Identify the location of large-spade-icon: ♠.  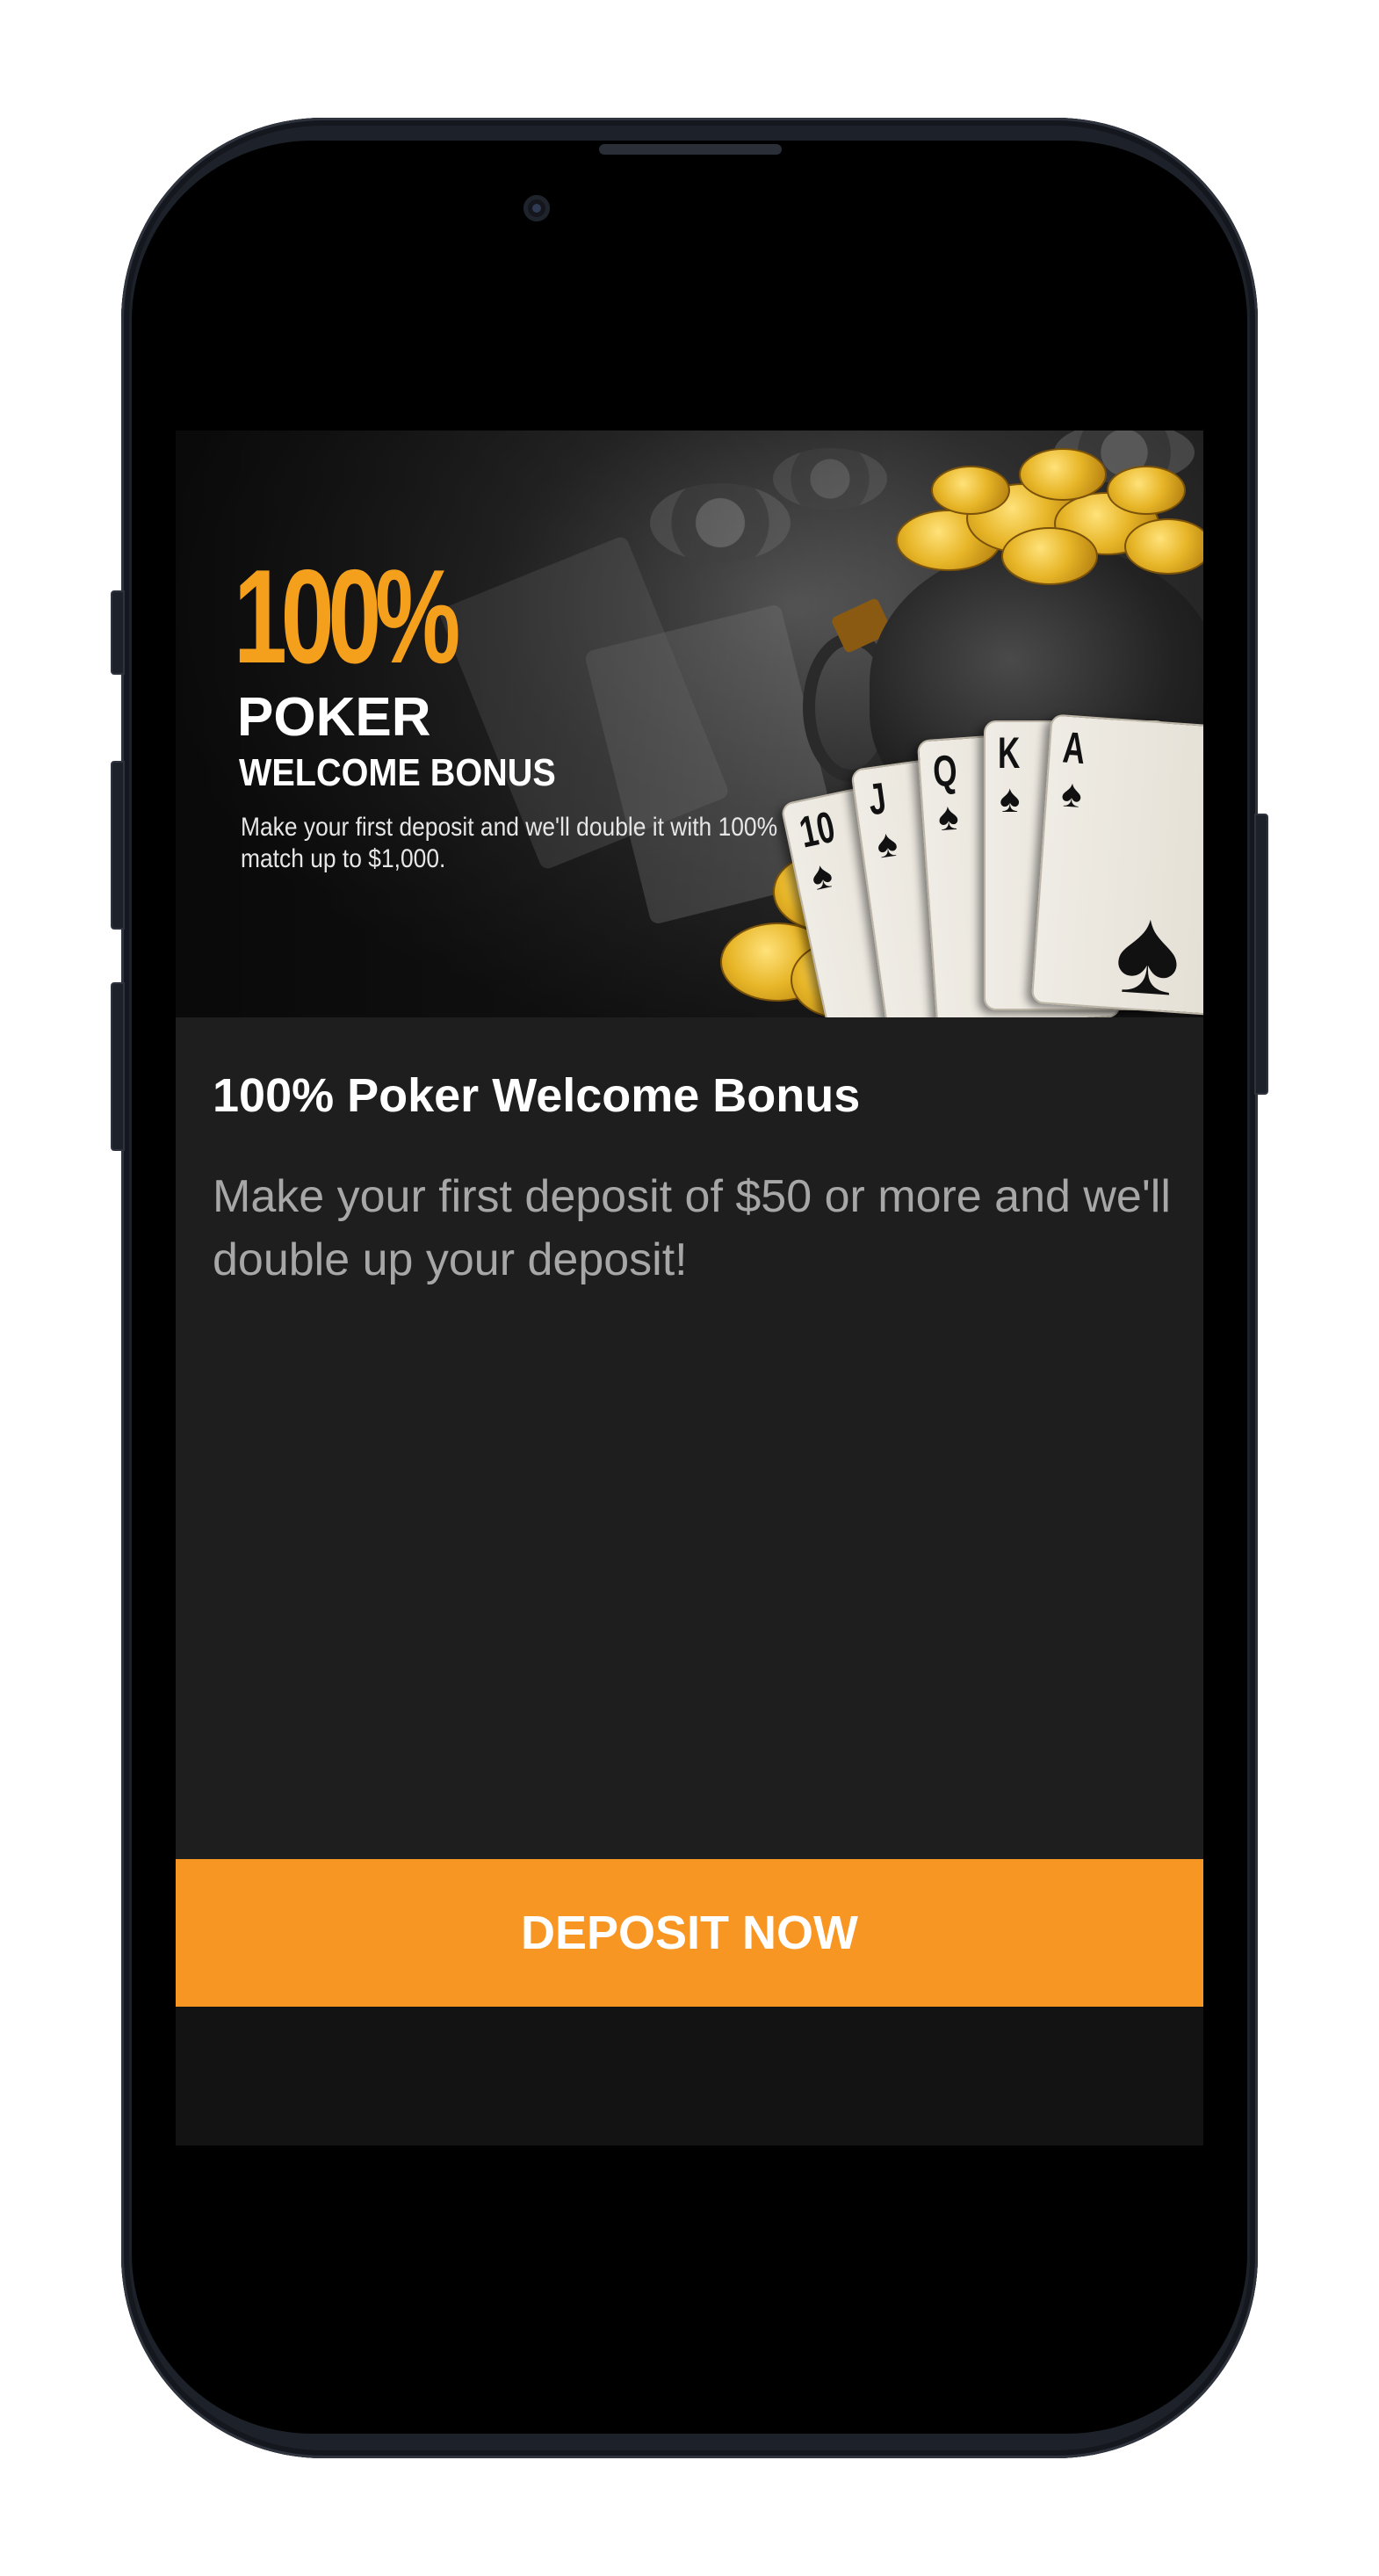
(1148, 948).